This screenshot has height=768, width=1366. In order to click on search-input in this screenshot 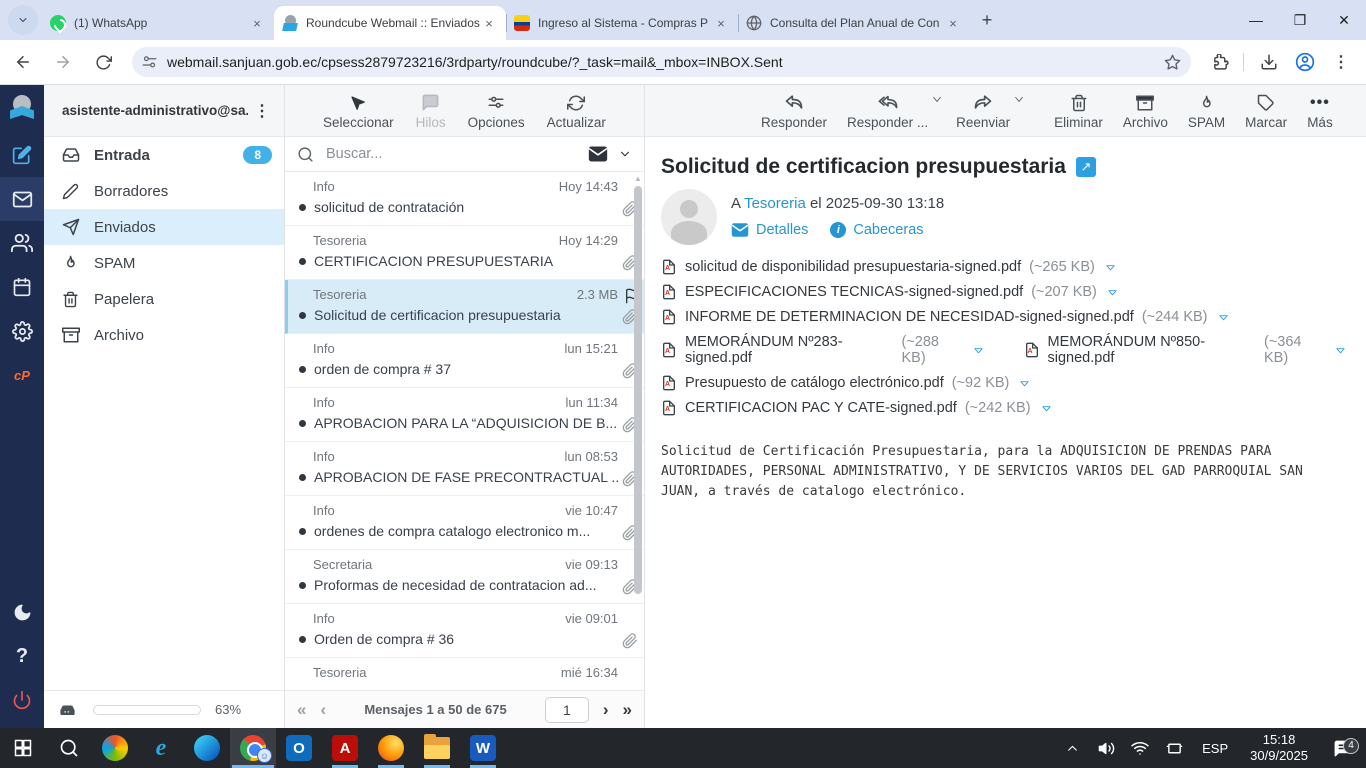, I will do `click(457, 154)`.